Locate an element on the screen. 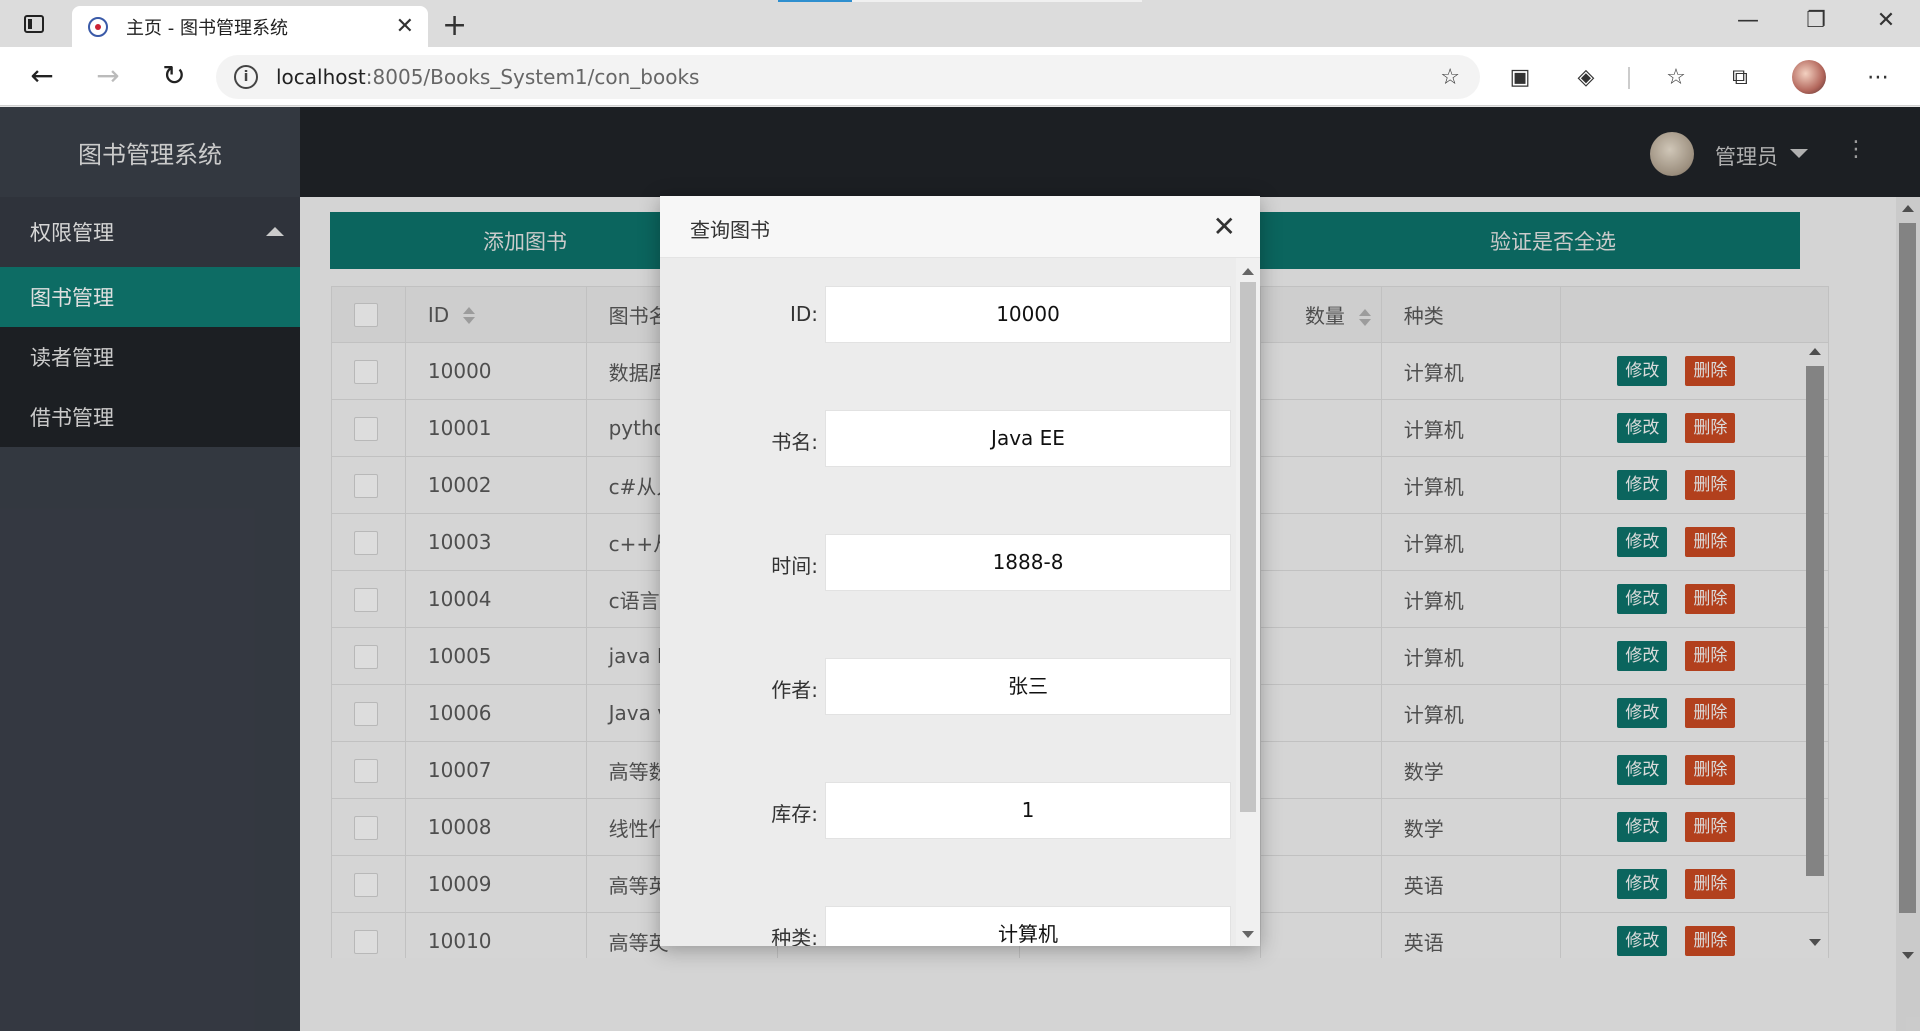 This screenshot has width=1920, height=1031. sidebar-item-books: 图书管理 is located at coordinates (150, 297).